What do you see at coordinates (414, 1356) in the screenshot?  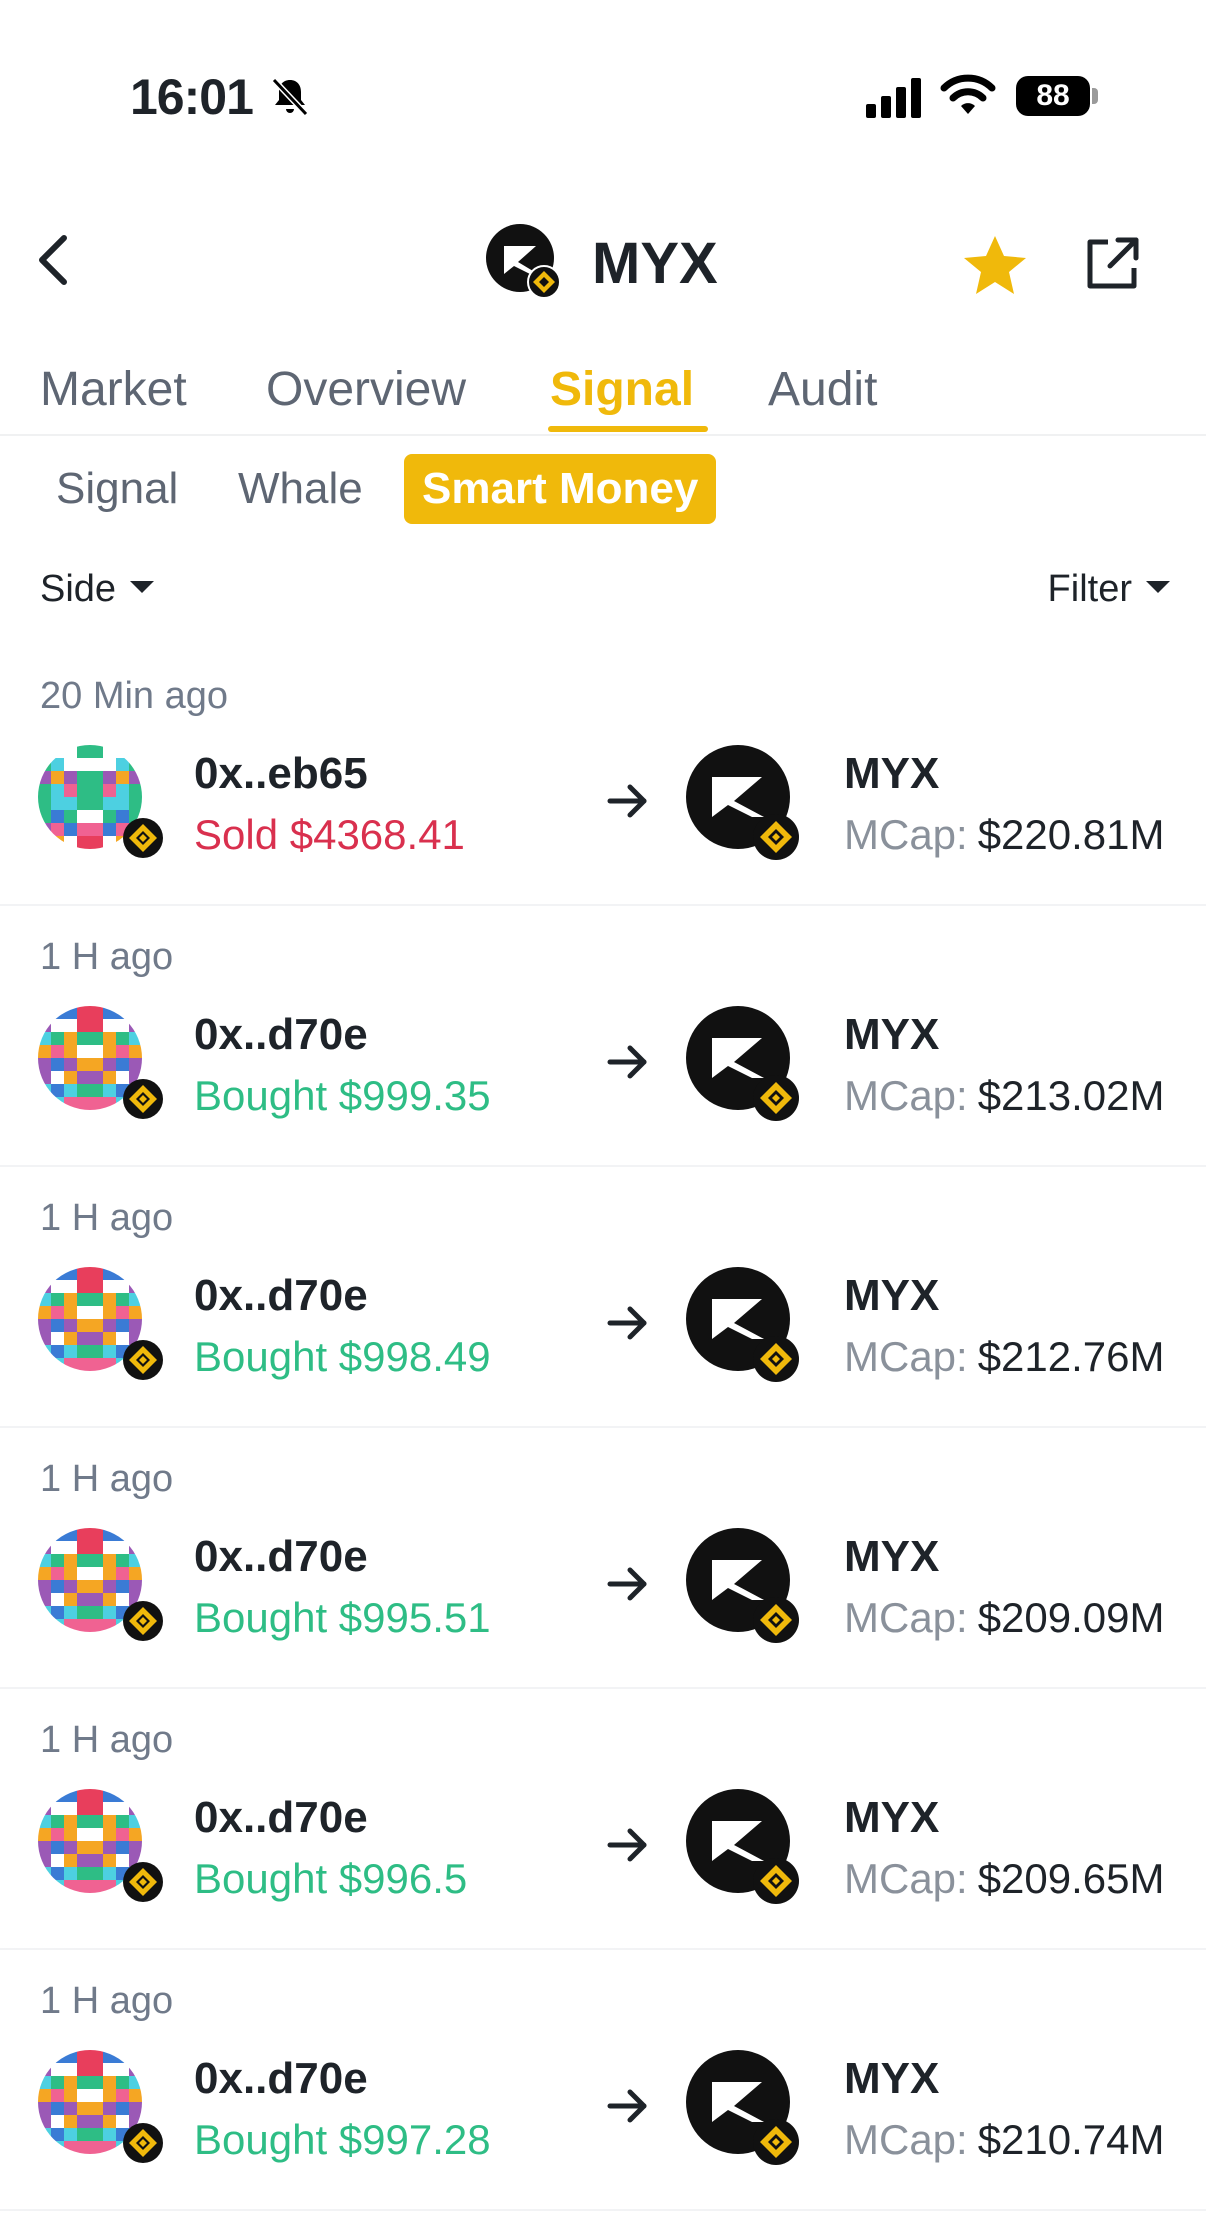 I see `action-amount: $998.49` at bounding box center [414, 1356].